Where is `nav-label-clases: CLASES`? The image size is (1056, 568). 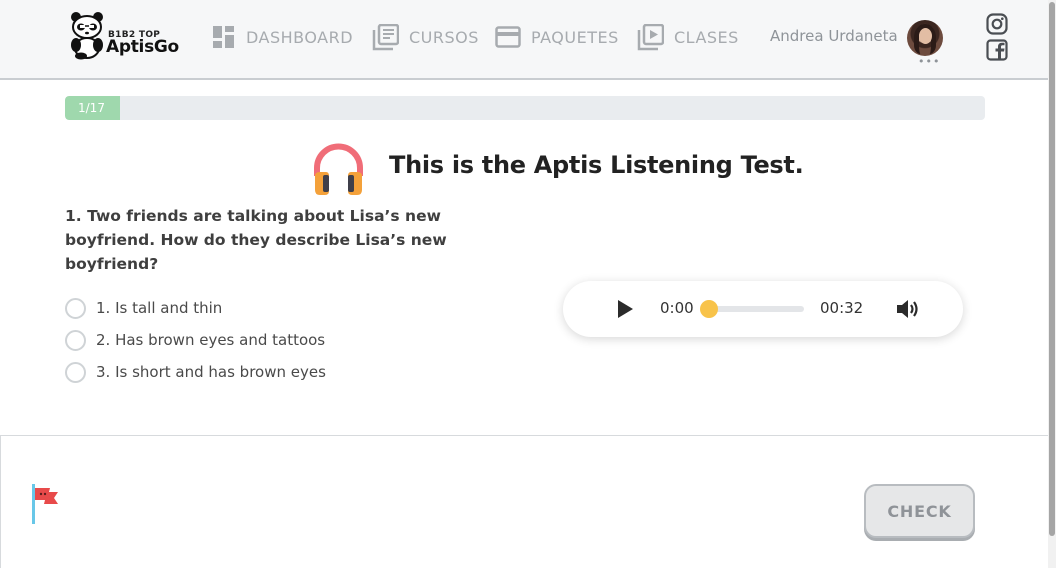 nav-label-clases: CLASES is located at coordinates (706, 37).